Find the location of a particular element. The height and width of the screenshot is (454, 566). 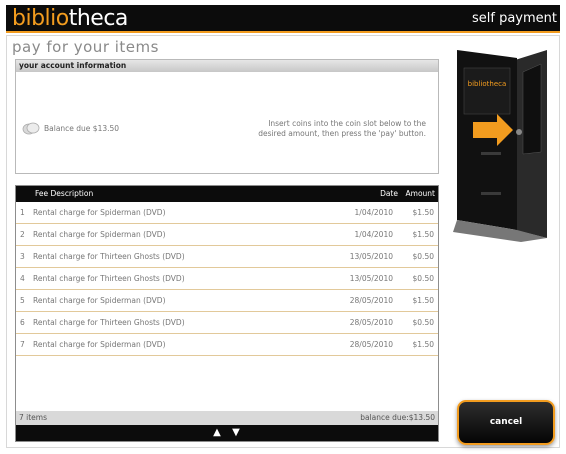

logo-part-biblio: biblio is located at coordinates (40, 18).